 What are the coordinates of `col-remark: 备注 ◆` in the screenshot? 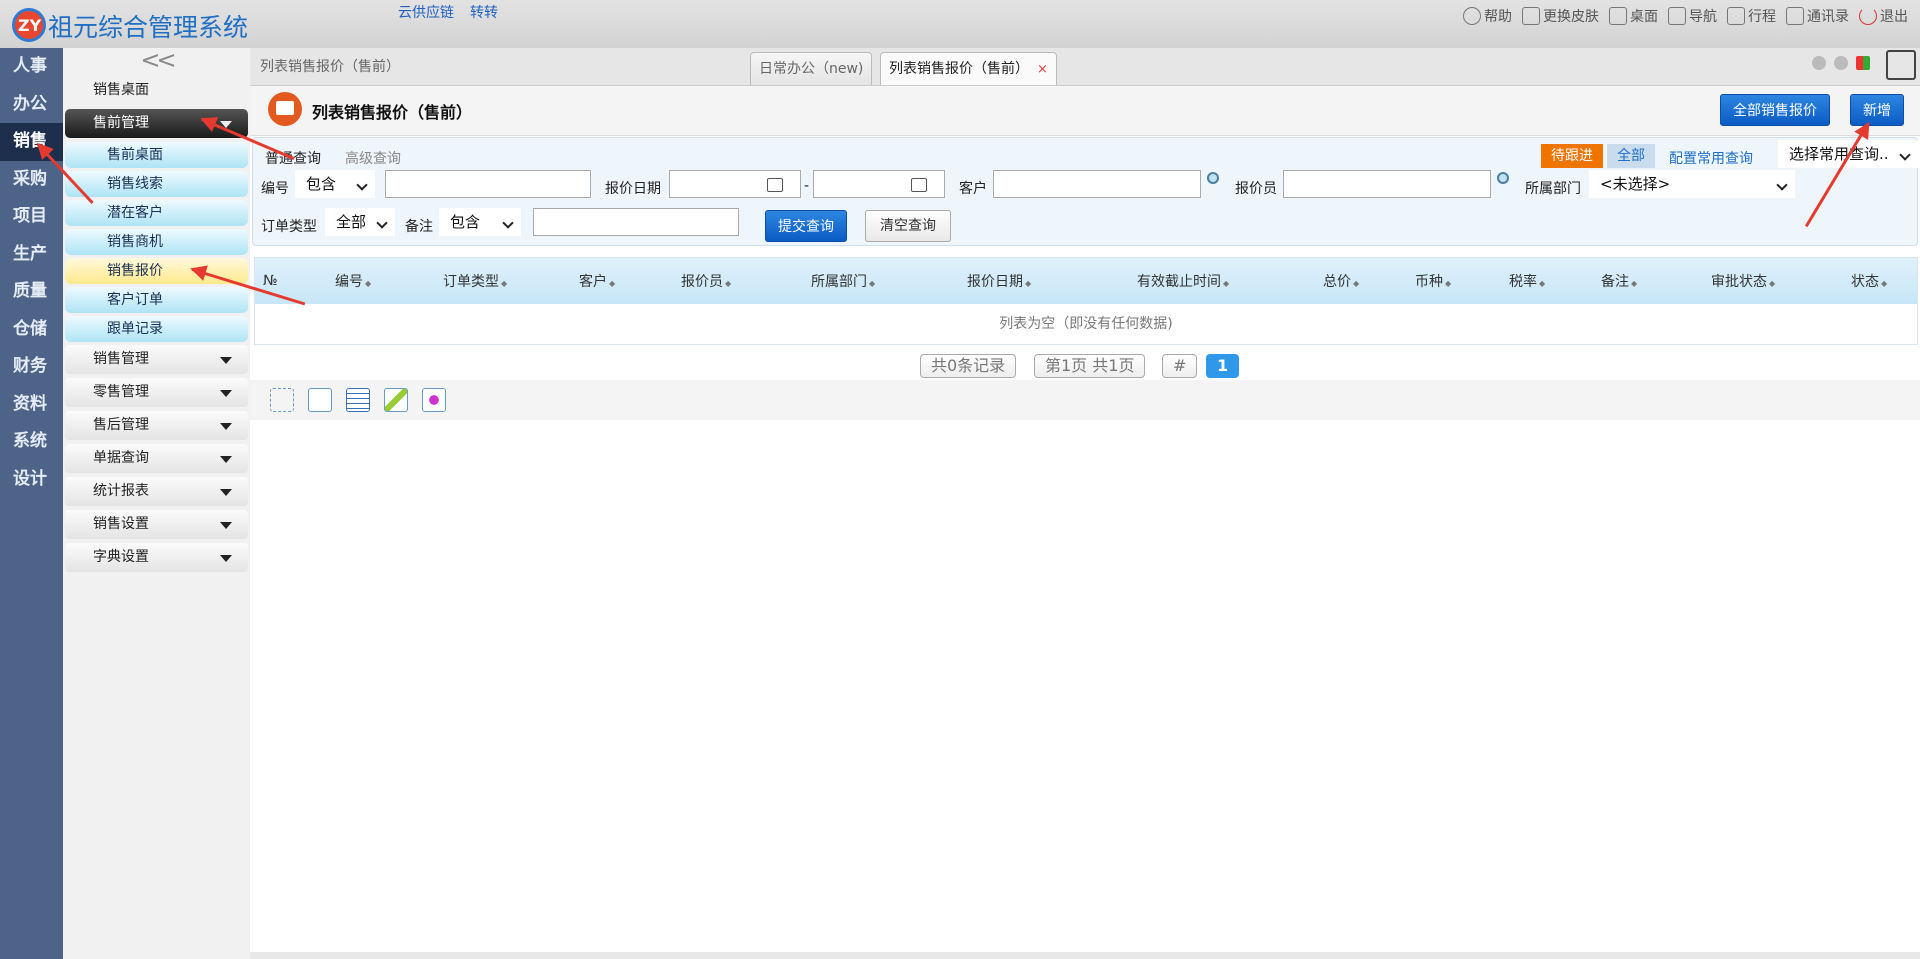 It's located at (1619, 281).